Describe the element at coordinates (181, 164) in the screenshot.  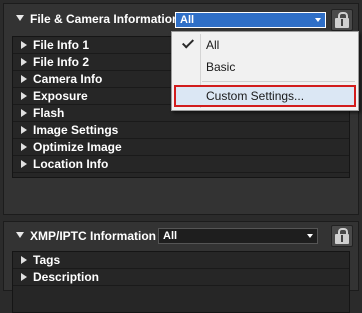
I see `list-item-location-info: Location Info` at that location.